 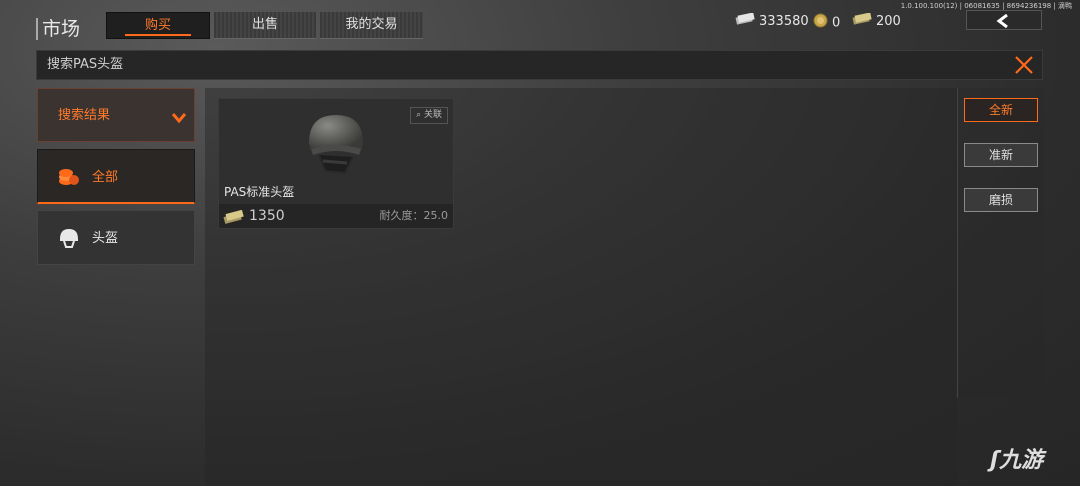 I want to click on silver-cash-balance: 333580, so click(x=772, y=21).